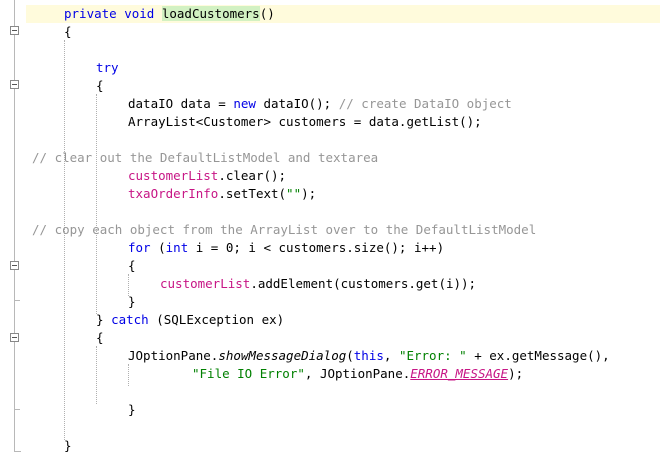  I want to click on code-token: catch, so click(130, 319).